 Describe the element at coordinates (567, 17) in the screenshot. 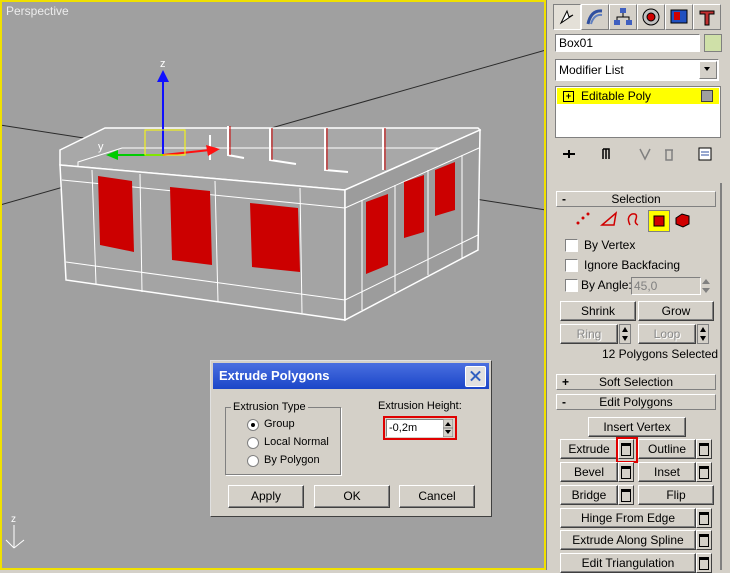

I see `create-tab-icon` at that location.